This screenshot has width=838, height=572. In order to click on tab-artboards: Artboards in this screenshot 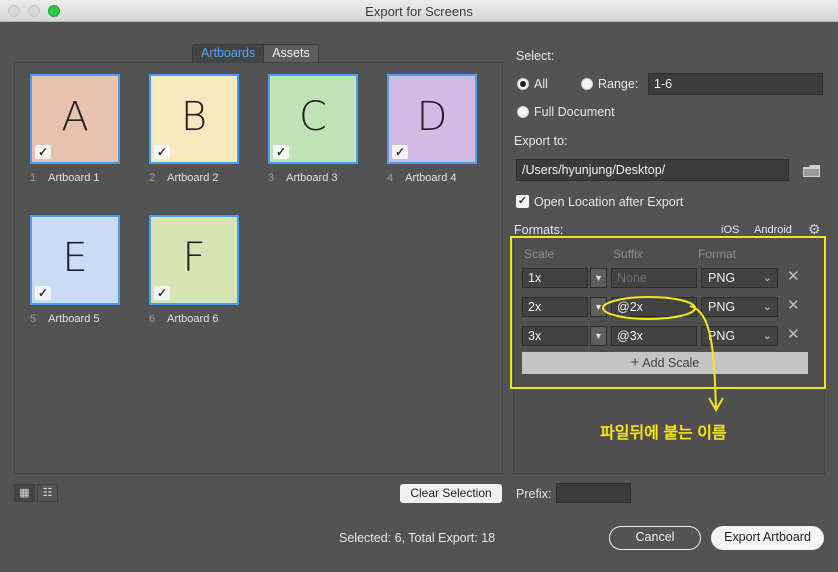, I will do `click(228, 53)`.